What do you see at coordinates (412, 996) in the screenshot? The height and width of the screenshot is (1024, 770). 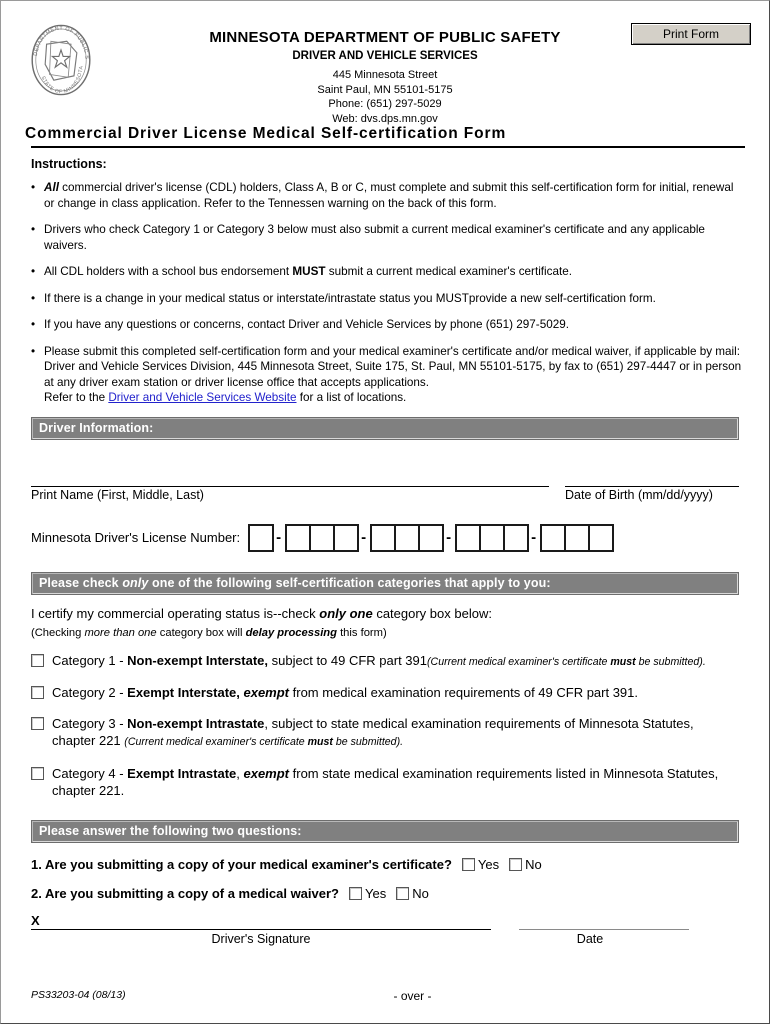 I see `over-marker: - over -` at bounding box center [412, 996].